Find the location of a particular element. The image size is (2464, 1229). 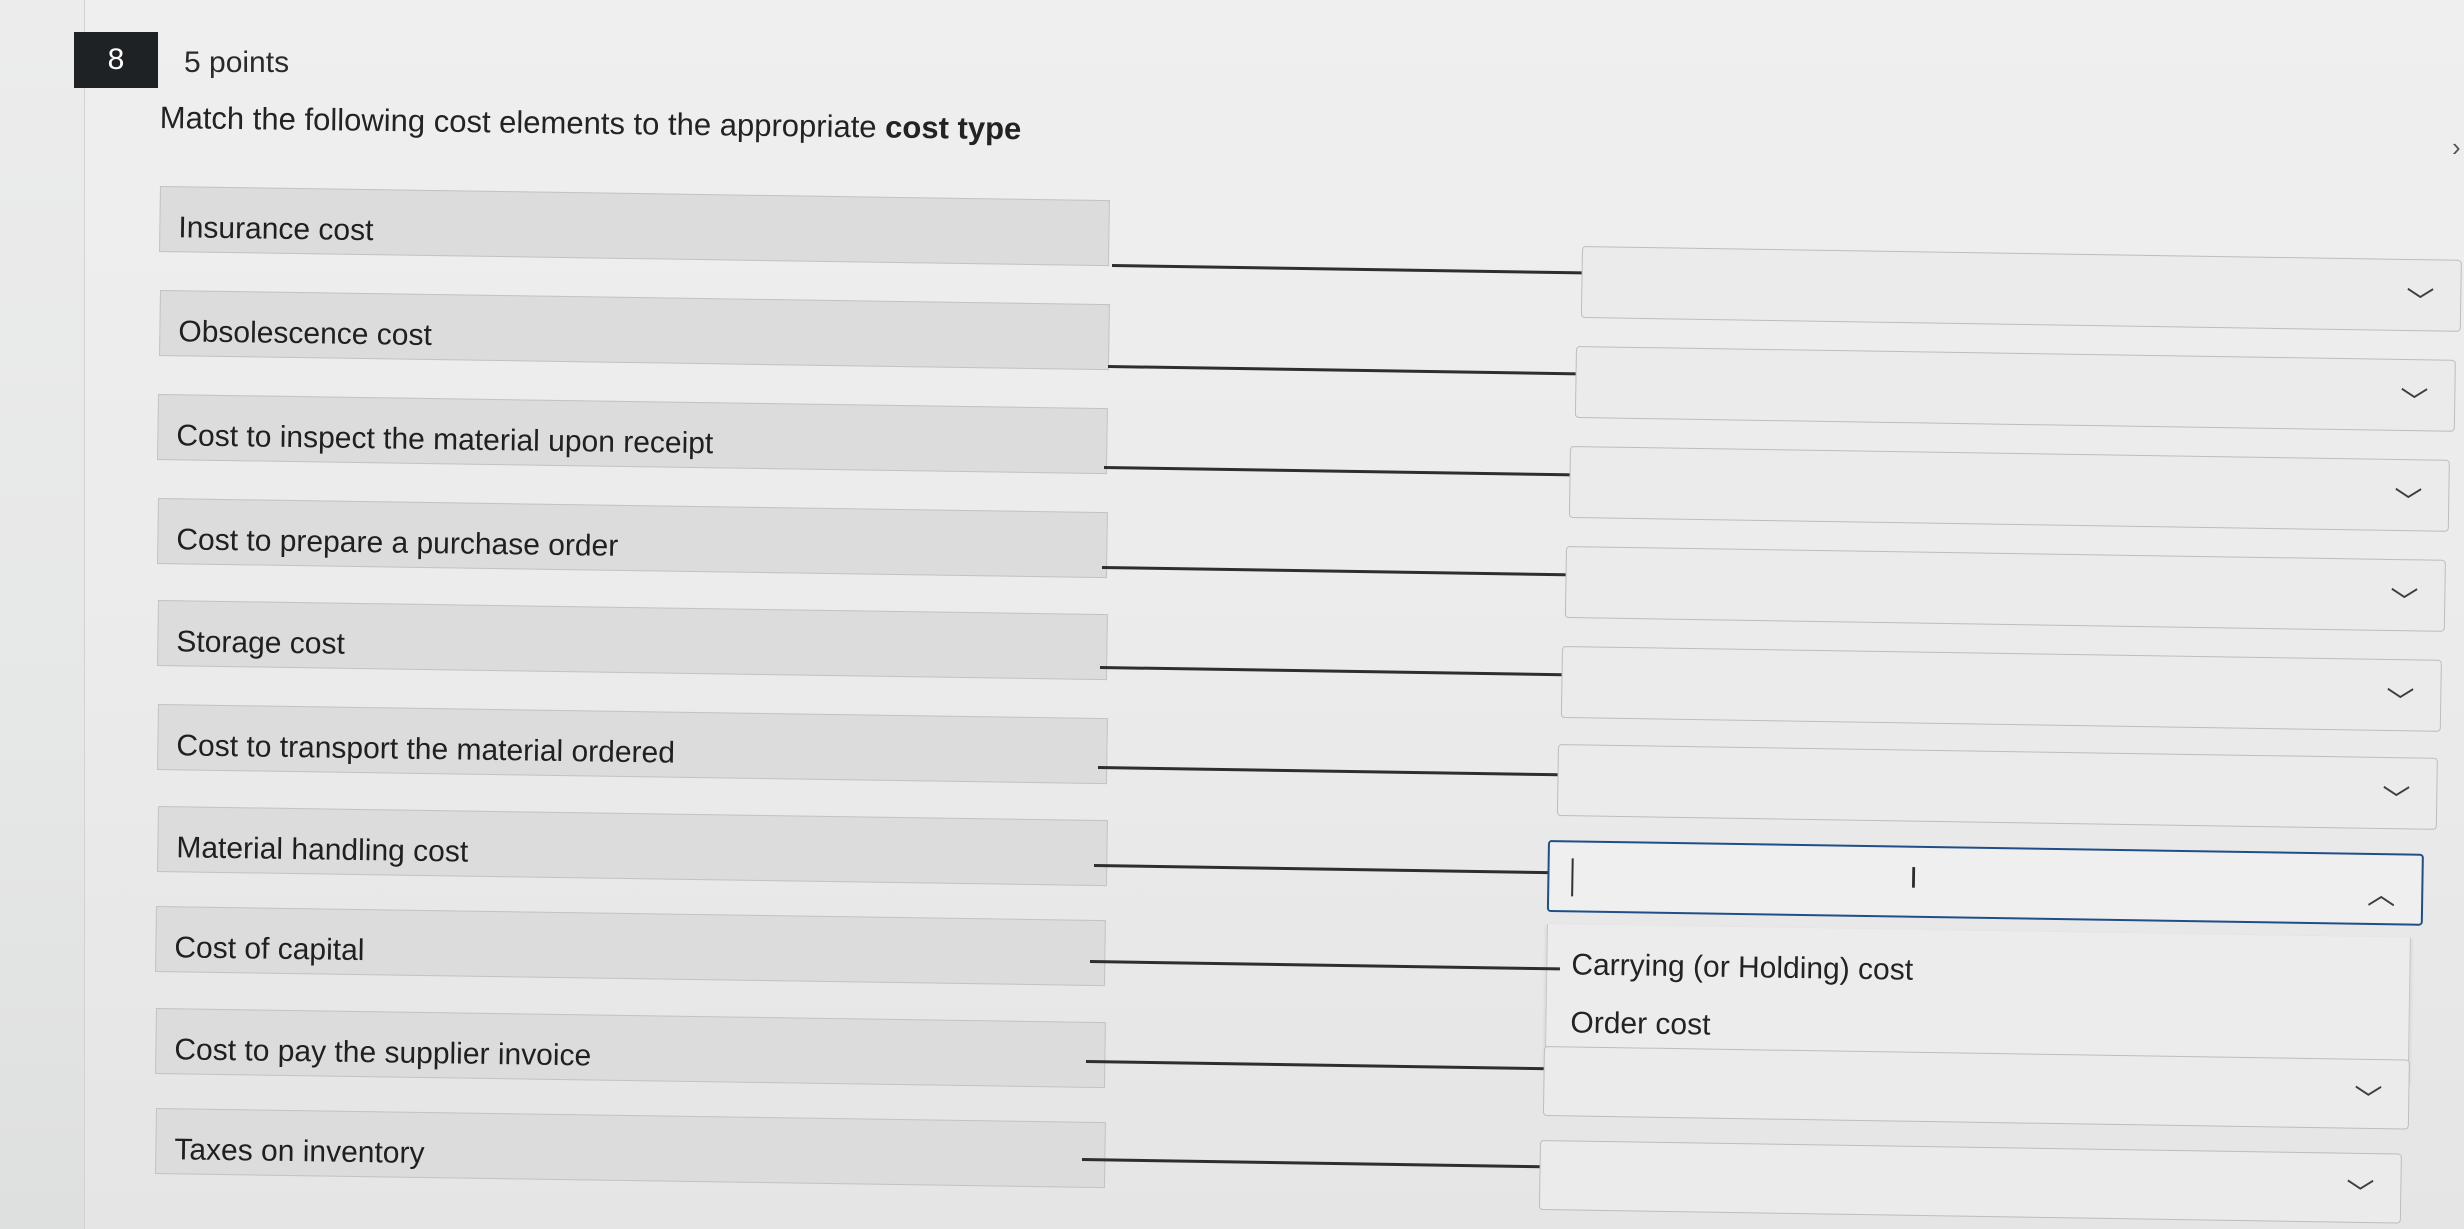

match-term-storage-cost: Storage cost is located at coordinates (632, 640).